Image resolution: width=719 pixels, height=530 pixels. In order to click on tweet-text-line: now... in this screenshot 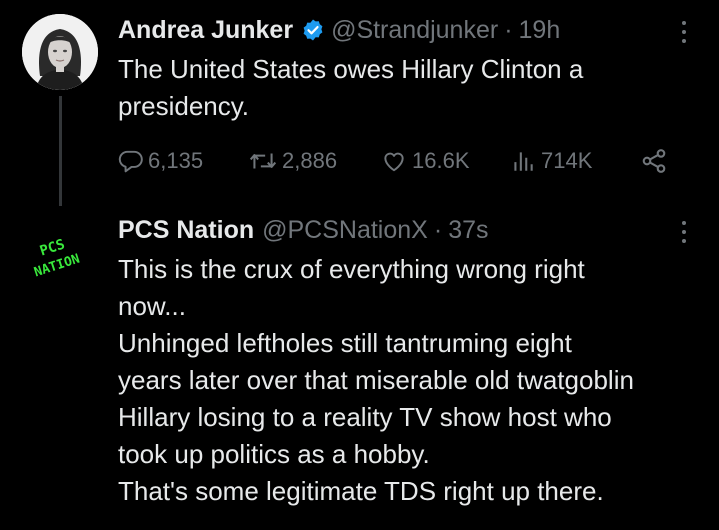, I will do `click(152, 306)`.